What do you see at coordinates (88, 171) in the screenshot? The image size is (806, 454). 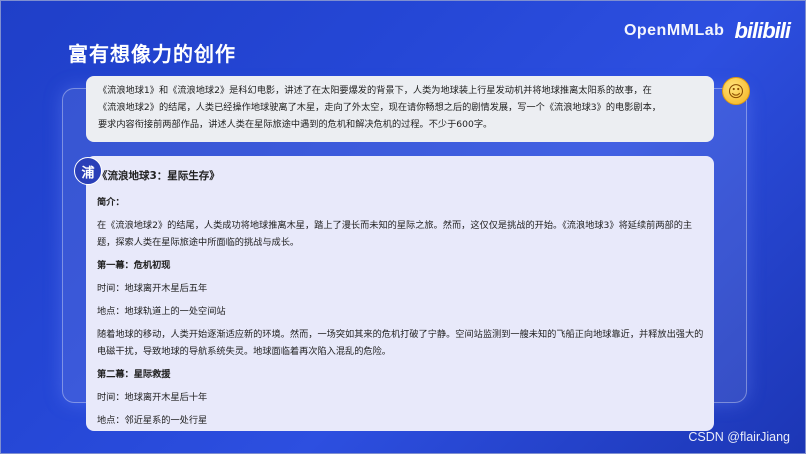 I see `assistant-avatar: 浦` at bounding box center [88, 171].